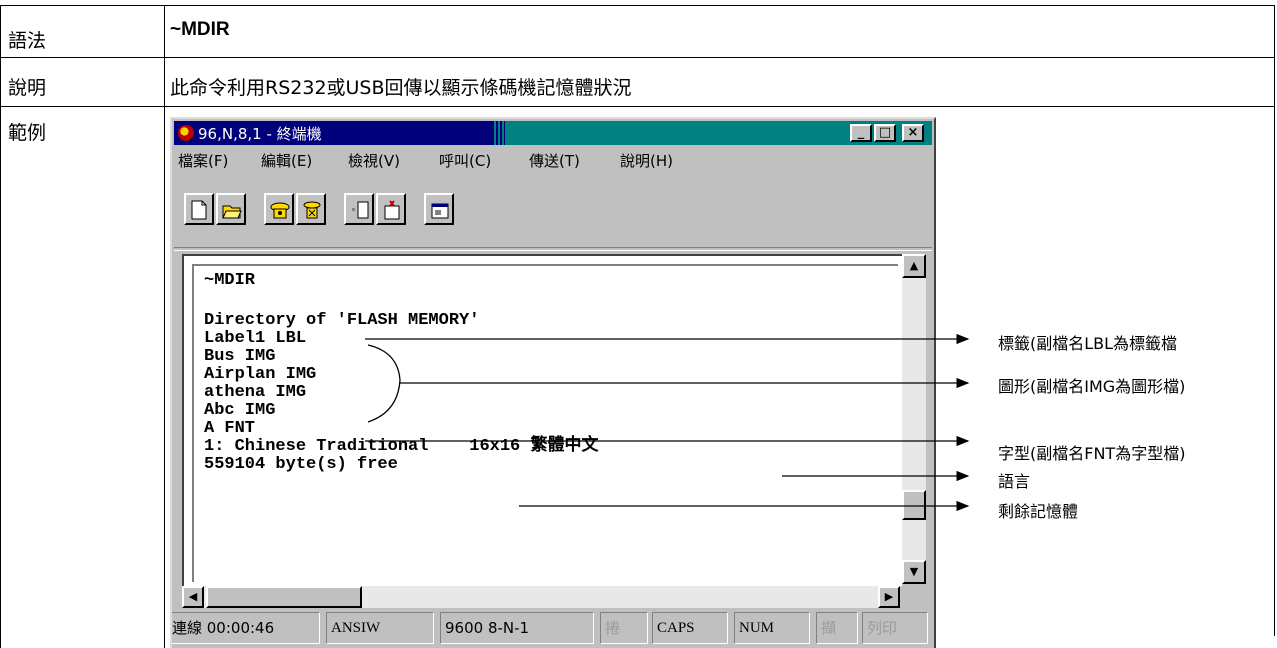 This screenshot has height=648, width=1277. I want to click on image-bracket, so click(384, 383).